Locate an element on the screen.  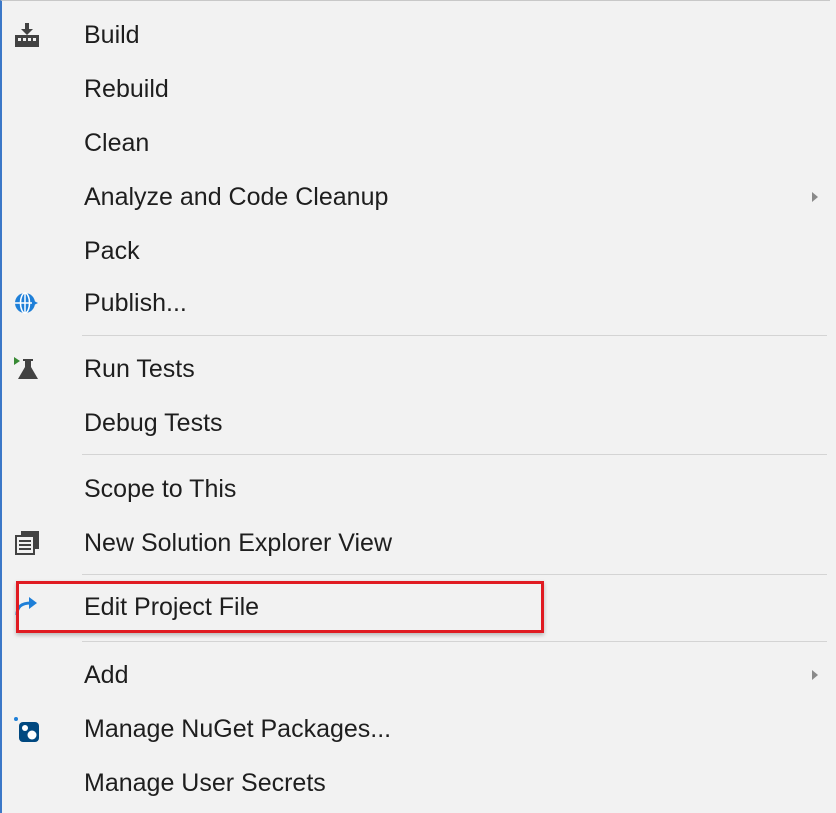
highlight-box is located at coordinates (280, 607).